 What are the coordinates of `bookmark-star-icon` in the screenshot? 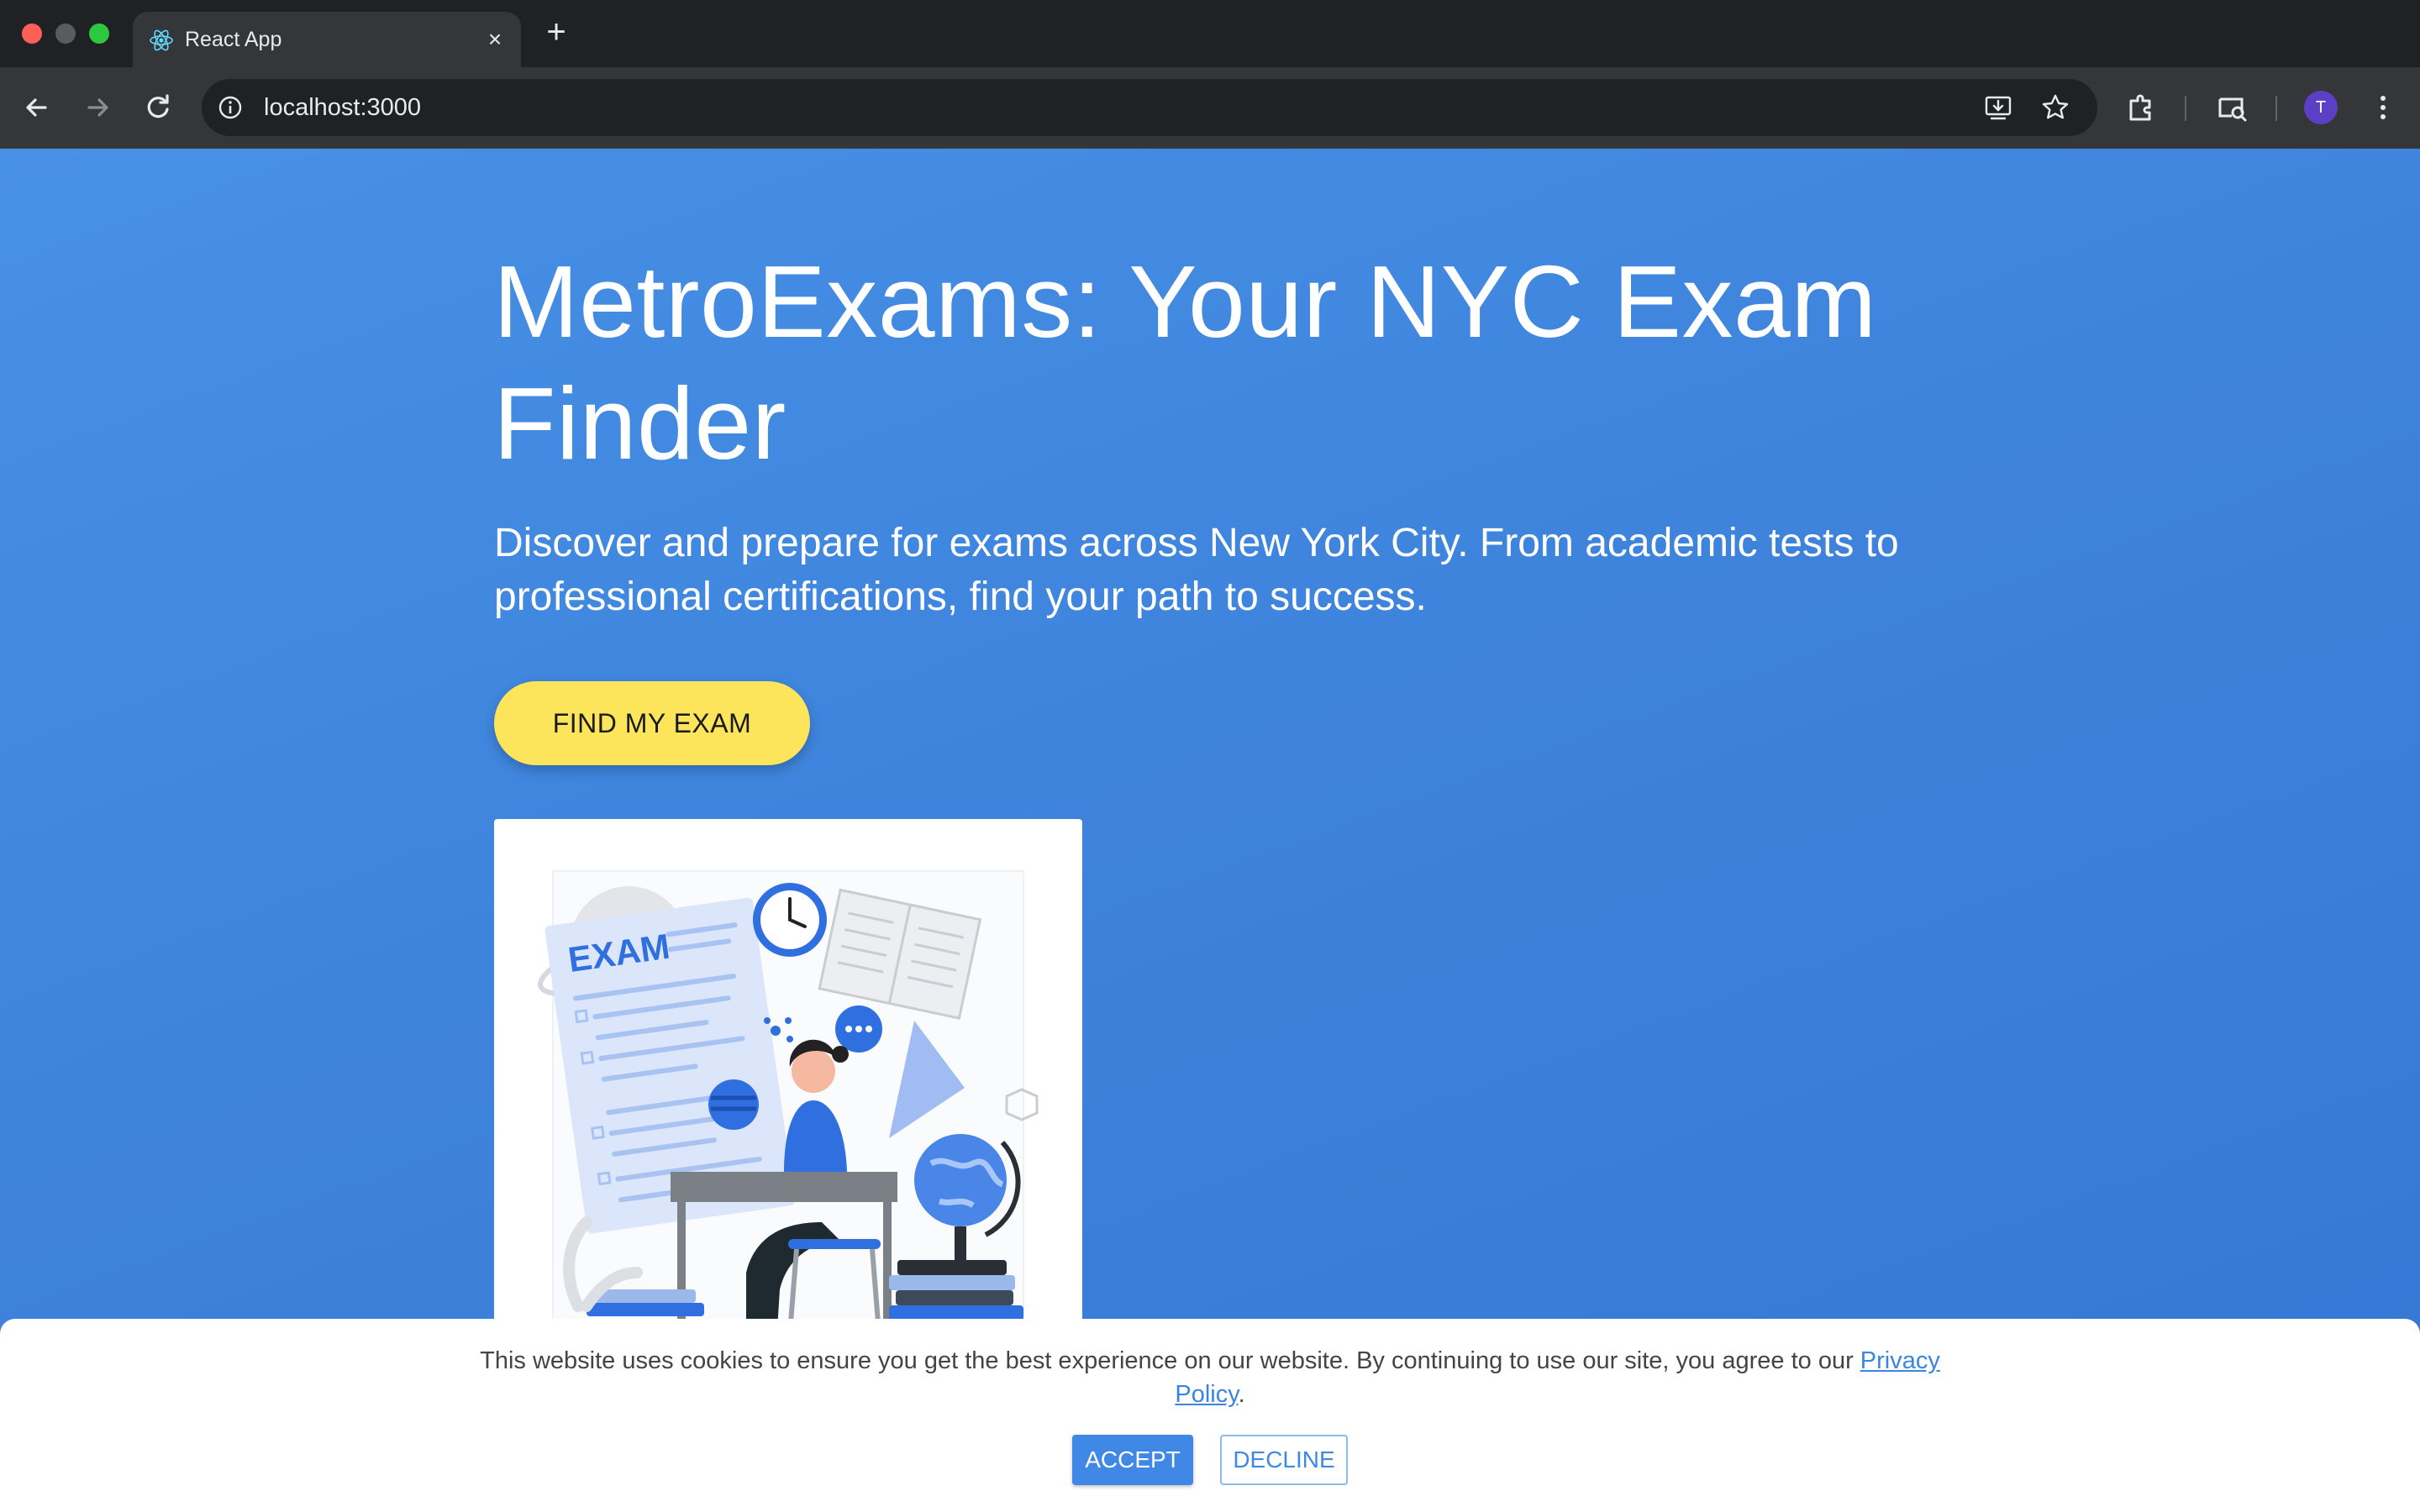 It's located at (2055, 107).